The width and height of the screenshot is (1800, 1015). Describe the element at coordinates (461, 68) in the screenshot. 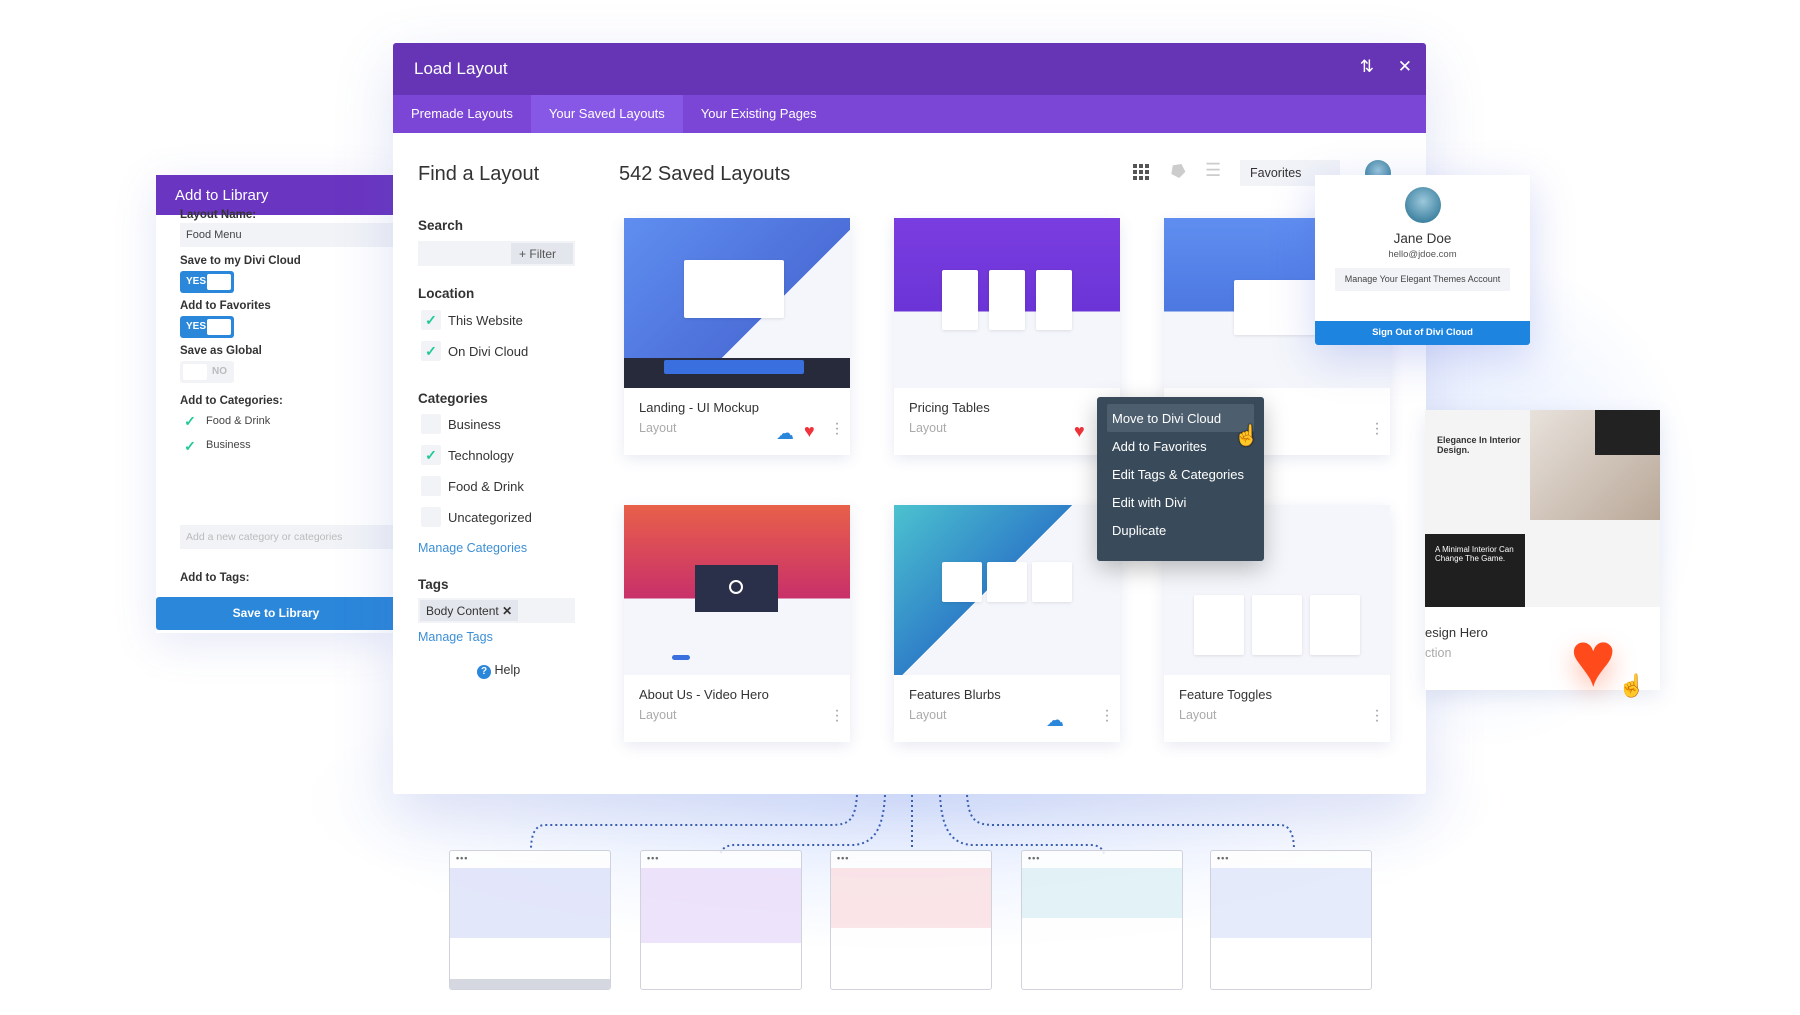

I see `modal-title: Load Layout` at that location.